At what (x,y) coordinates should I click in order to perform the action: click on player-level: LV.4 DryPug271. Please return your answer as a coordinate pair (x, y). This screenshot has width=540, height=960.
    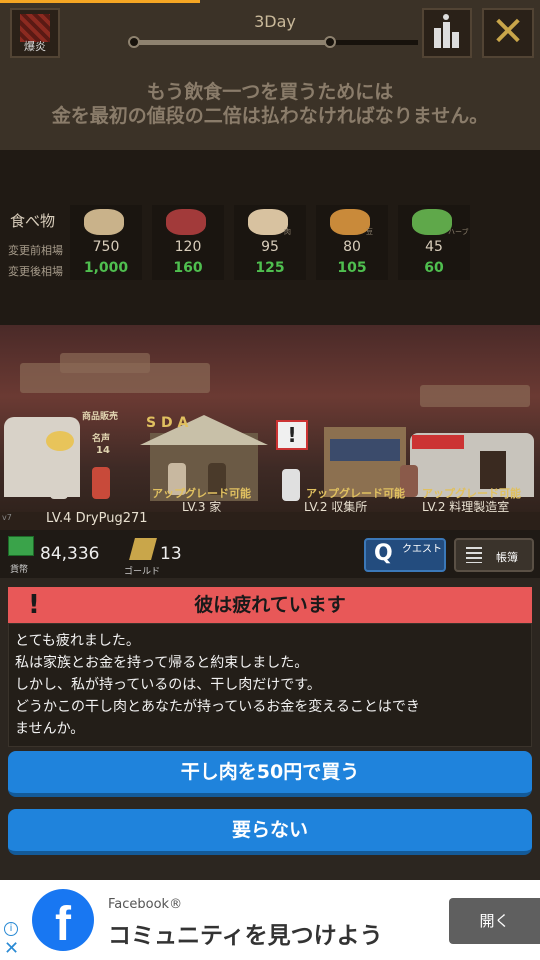
    Looking at the image, I should click on (97, 518).